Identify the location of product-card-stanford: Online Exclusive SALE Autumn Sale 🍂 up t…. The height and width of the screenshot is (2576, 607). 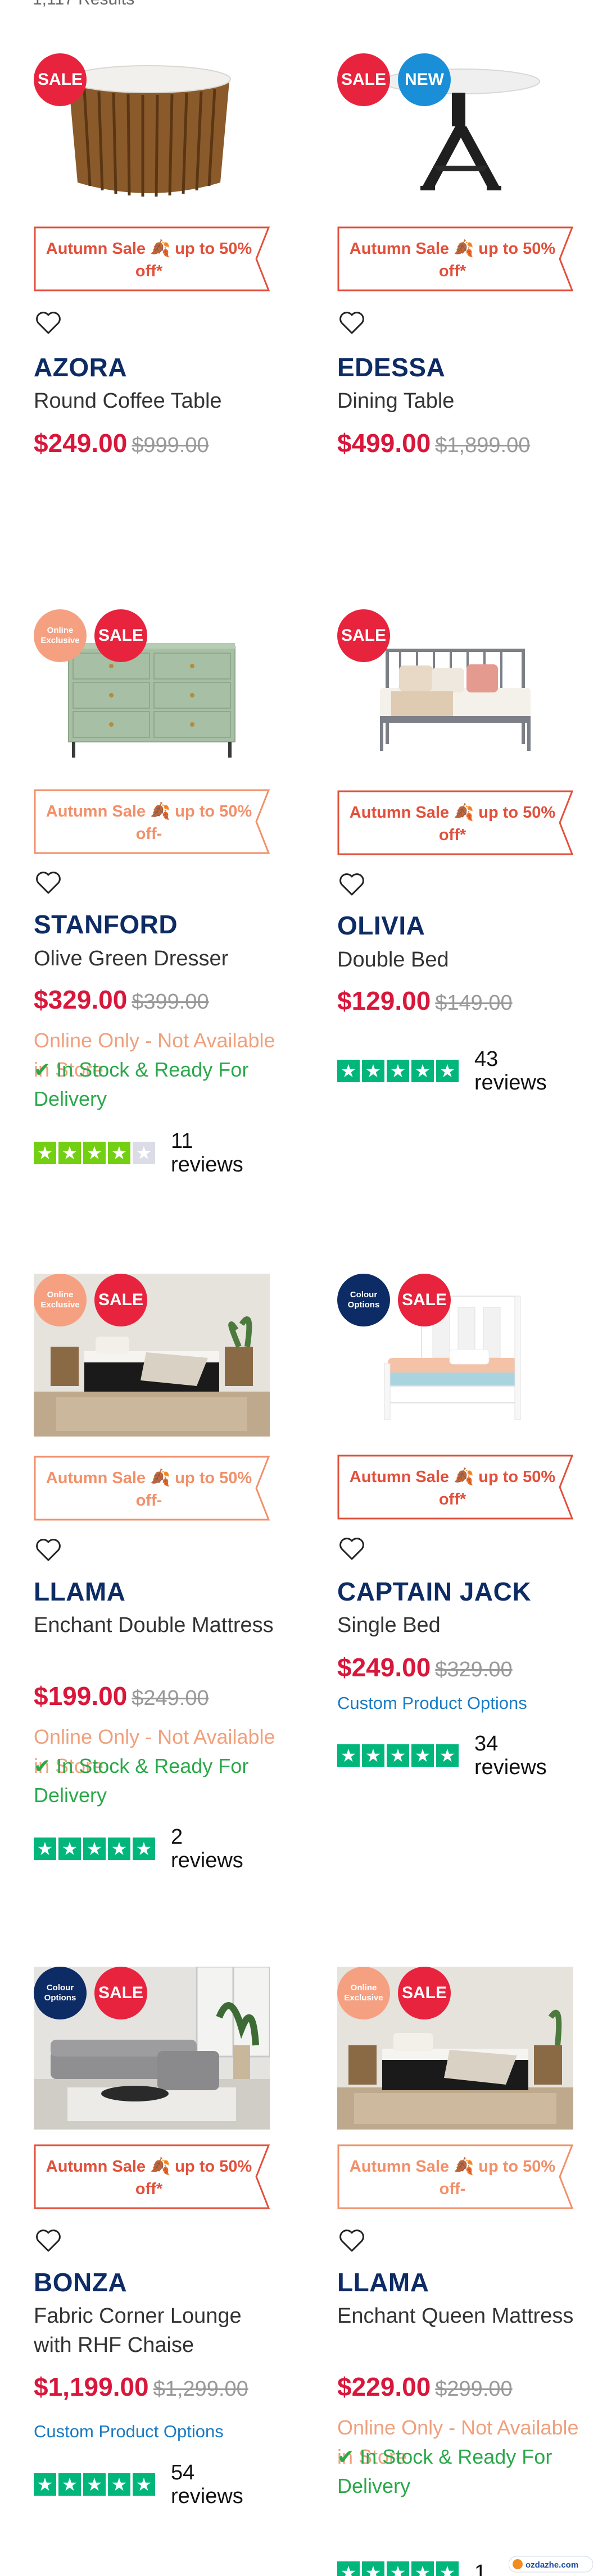
(154, 893).